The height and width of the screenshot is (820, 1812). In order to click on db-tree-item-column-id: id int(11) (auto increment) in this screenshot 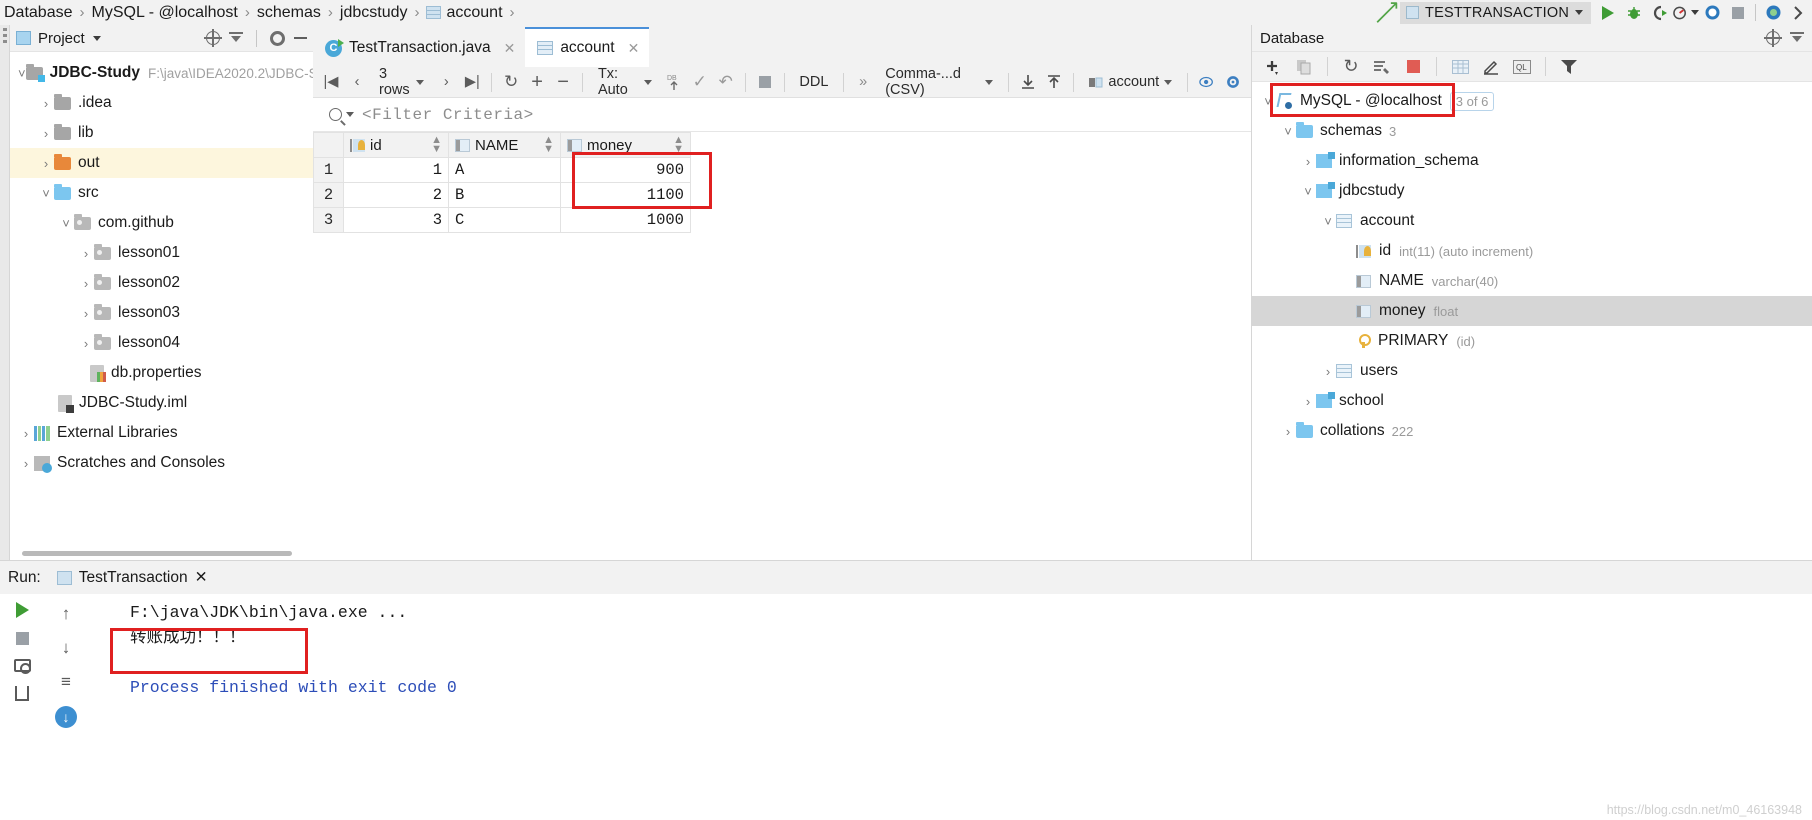, I will do `click(1532, 251)`.